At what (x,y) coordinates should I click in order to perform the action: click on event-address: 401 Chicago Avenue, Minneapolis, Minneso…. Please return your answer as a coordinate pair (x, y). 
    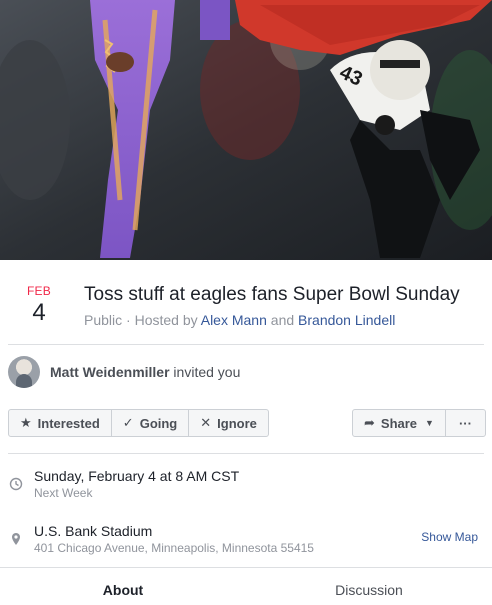
    Looking at the image, I should click on (174, 548).